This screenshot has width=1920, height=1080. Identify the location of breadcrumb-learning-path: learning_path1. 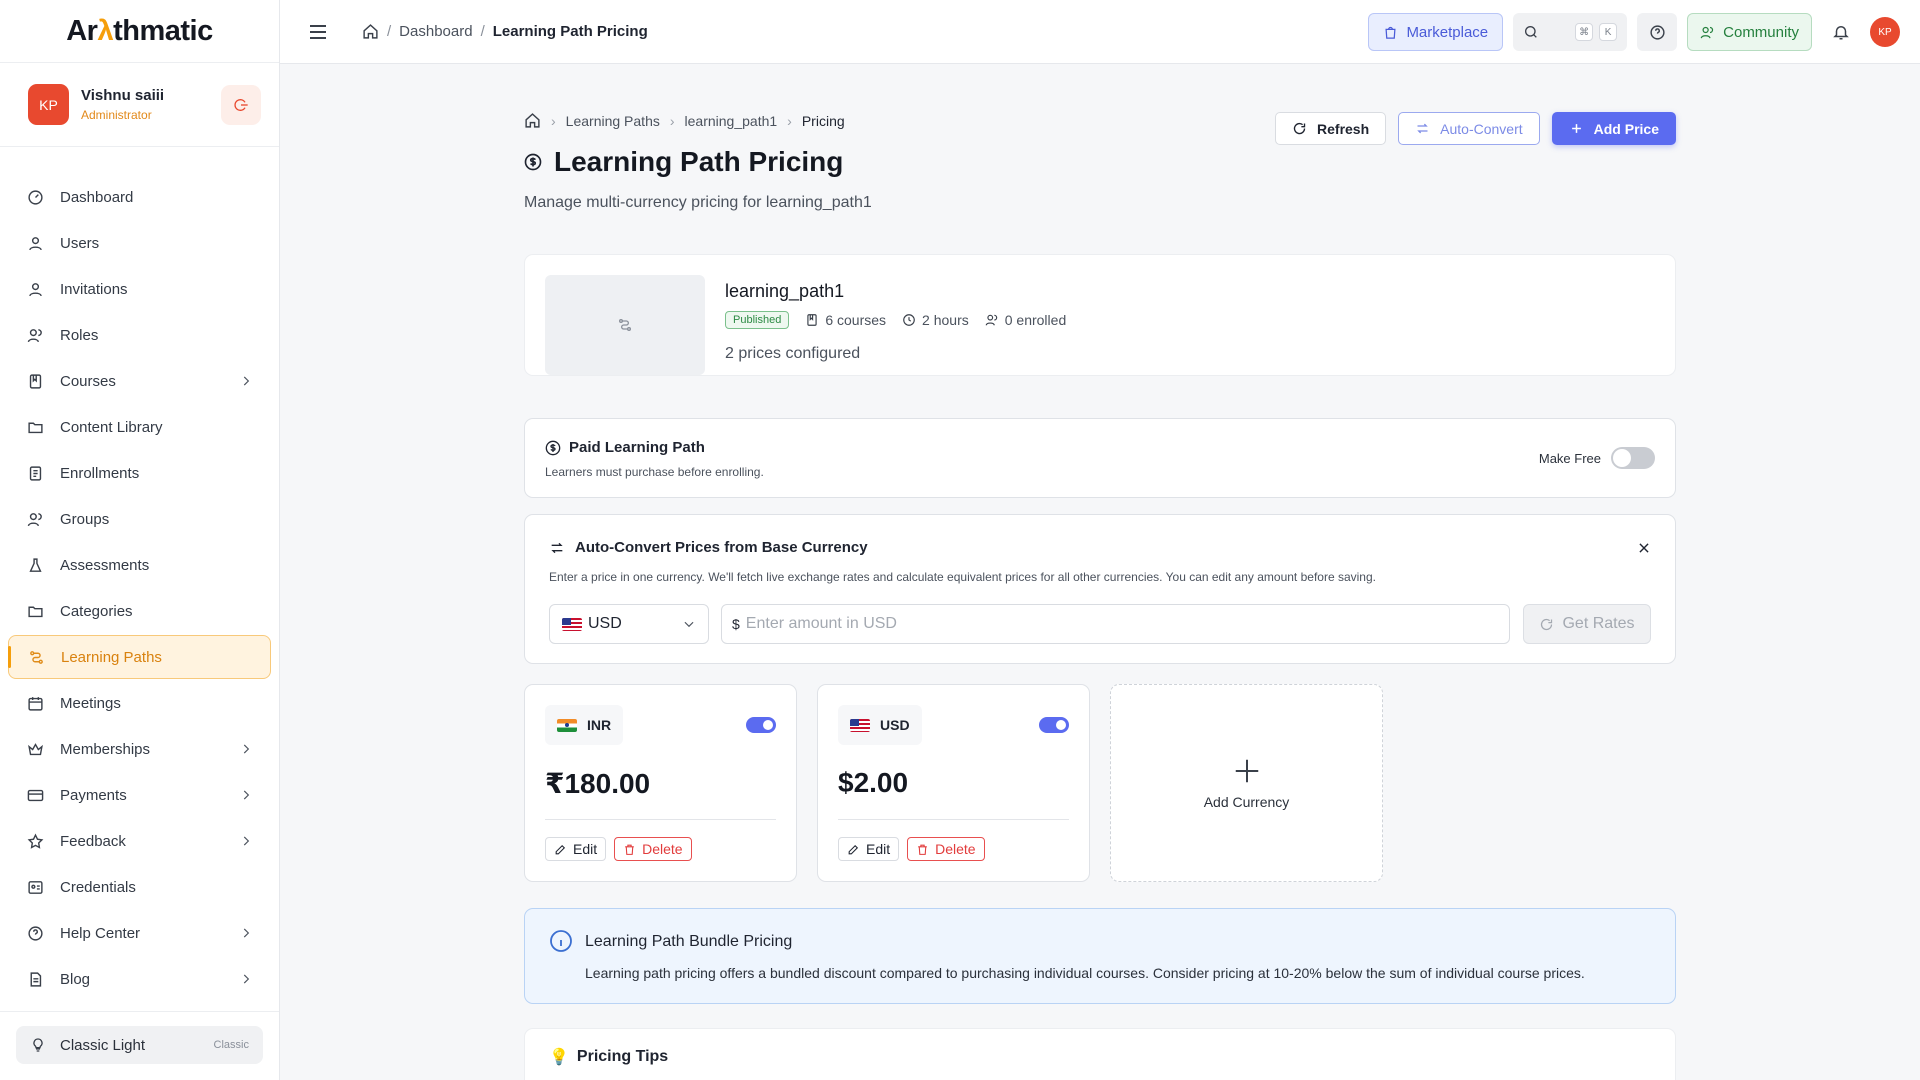
(731, 121).